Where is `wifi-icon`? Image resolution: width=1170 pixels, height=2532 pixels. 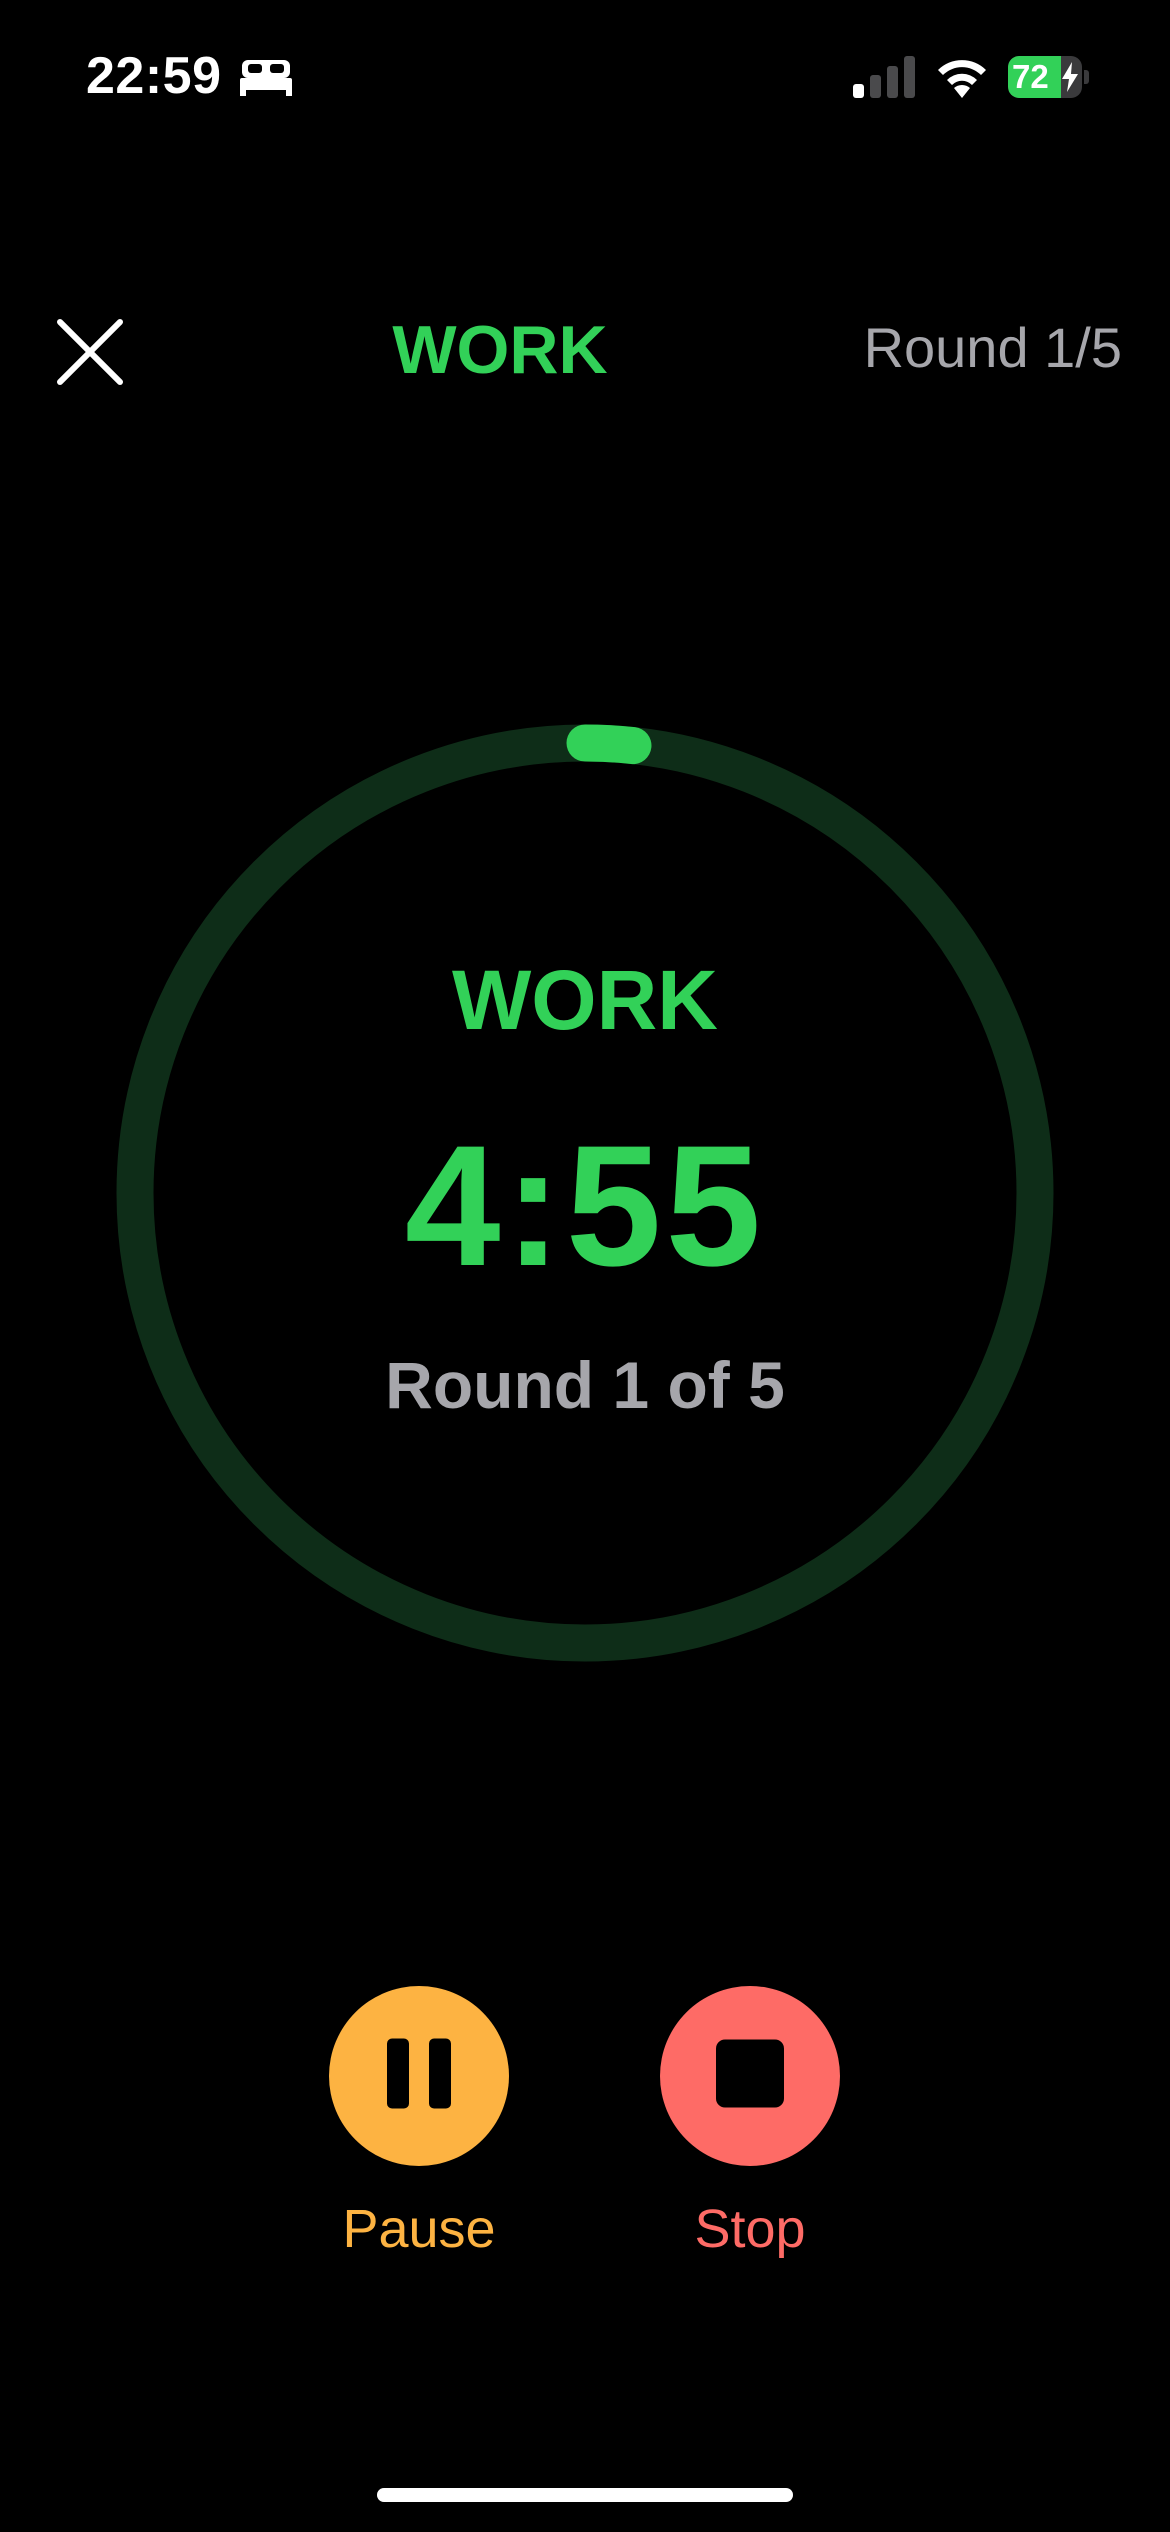
wifi-icon is located at coordinates (962, 79).